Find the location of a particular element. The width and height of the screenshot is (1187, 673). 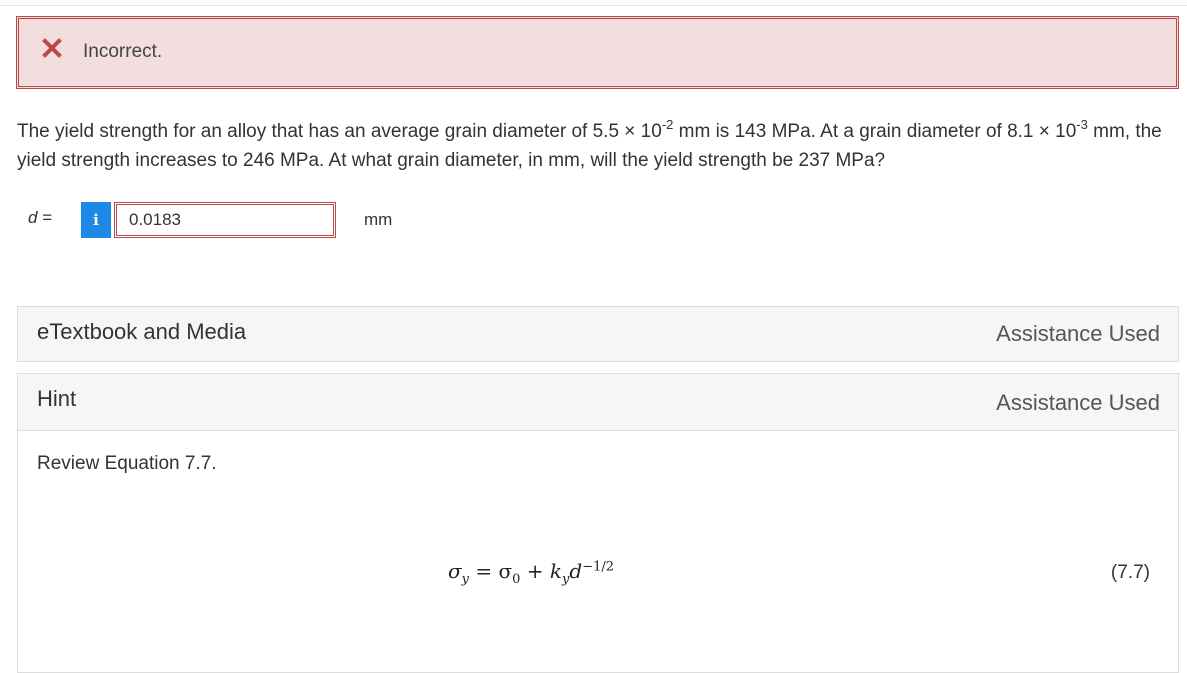

feedback-banner: Incorrect. is located at coordinates (597, 52).